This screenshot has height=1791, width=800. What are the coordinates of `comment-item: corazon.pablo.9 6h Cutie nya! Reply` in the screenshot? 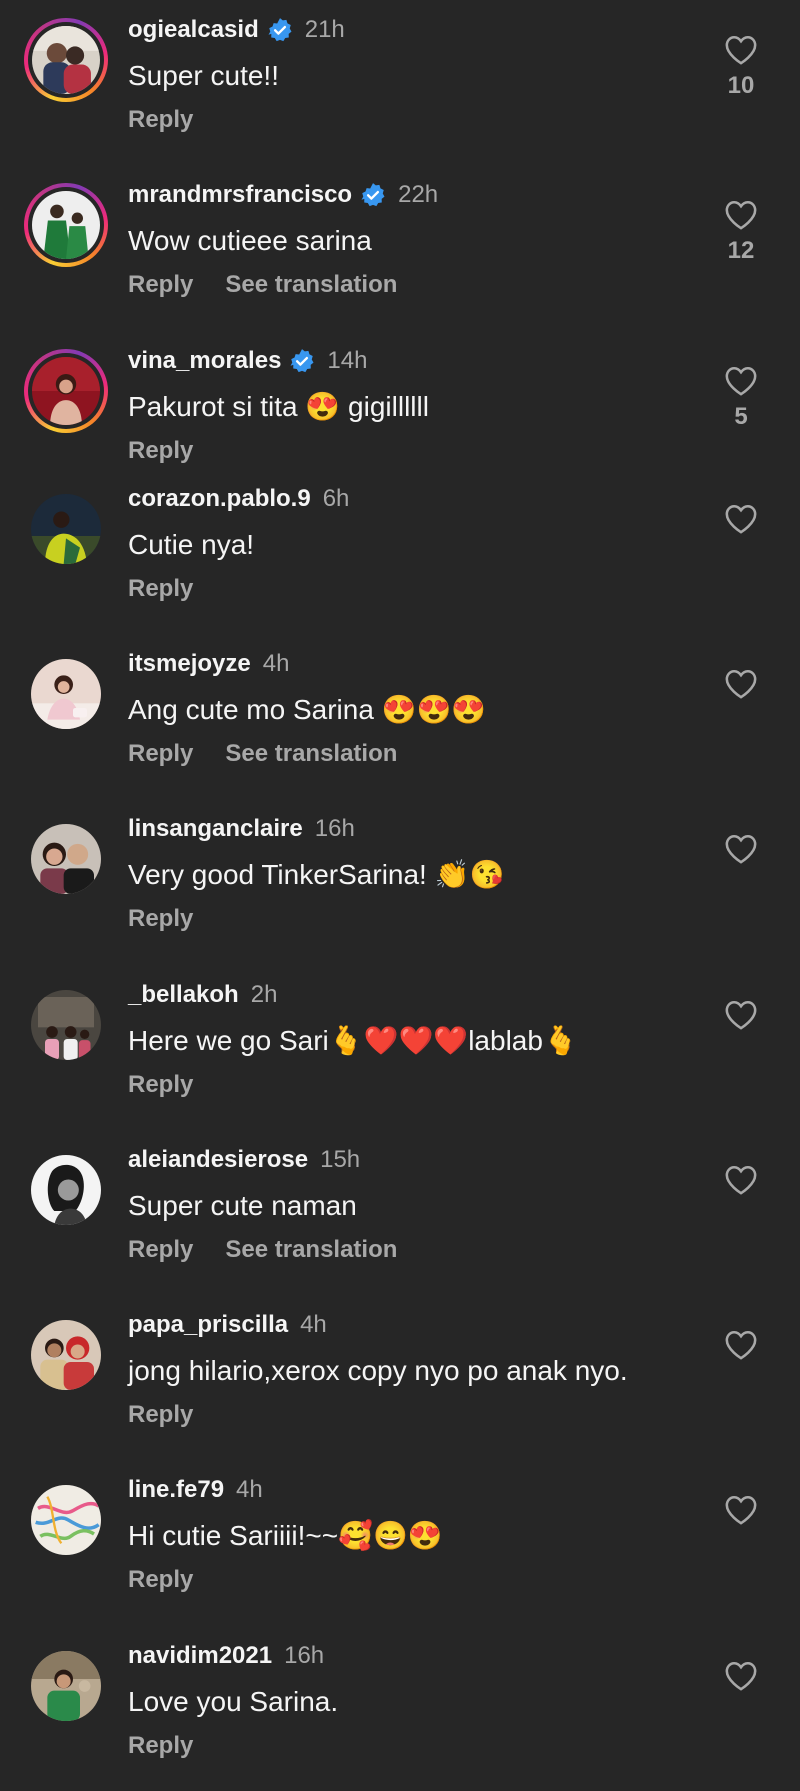 It's located at (400, 551).